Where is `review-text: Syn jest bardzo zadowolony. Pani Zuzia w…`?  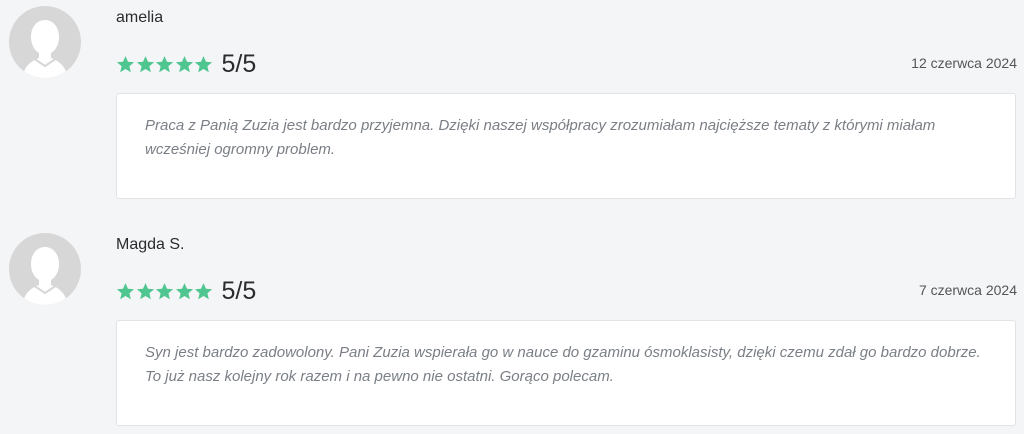 review-text: Syn jest bardzo zadowolony. Pani Zuzia w… is located at coordinates (563, 364).